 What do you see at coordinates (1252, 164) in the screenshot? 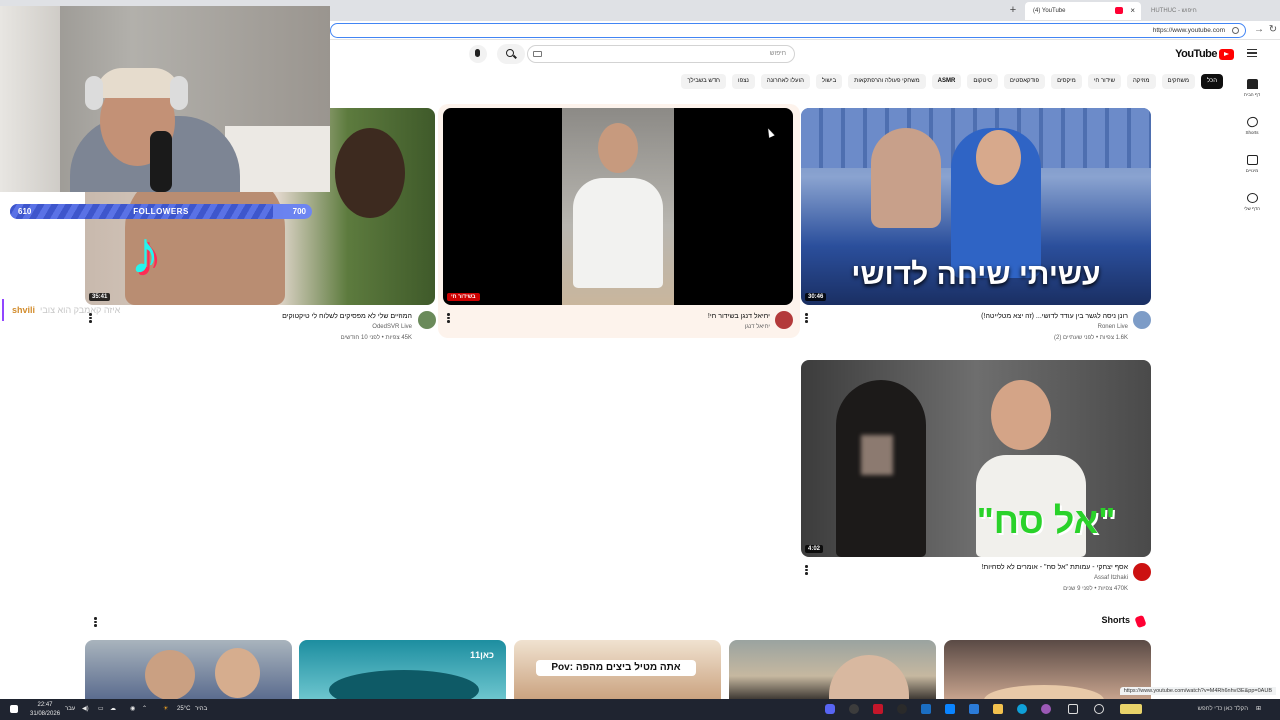
I see `sidebar-item-subscriptions: מינויים` at bounding box center [1252, 164].